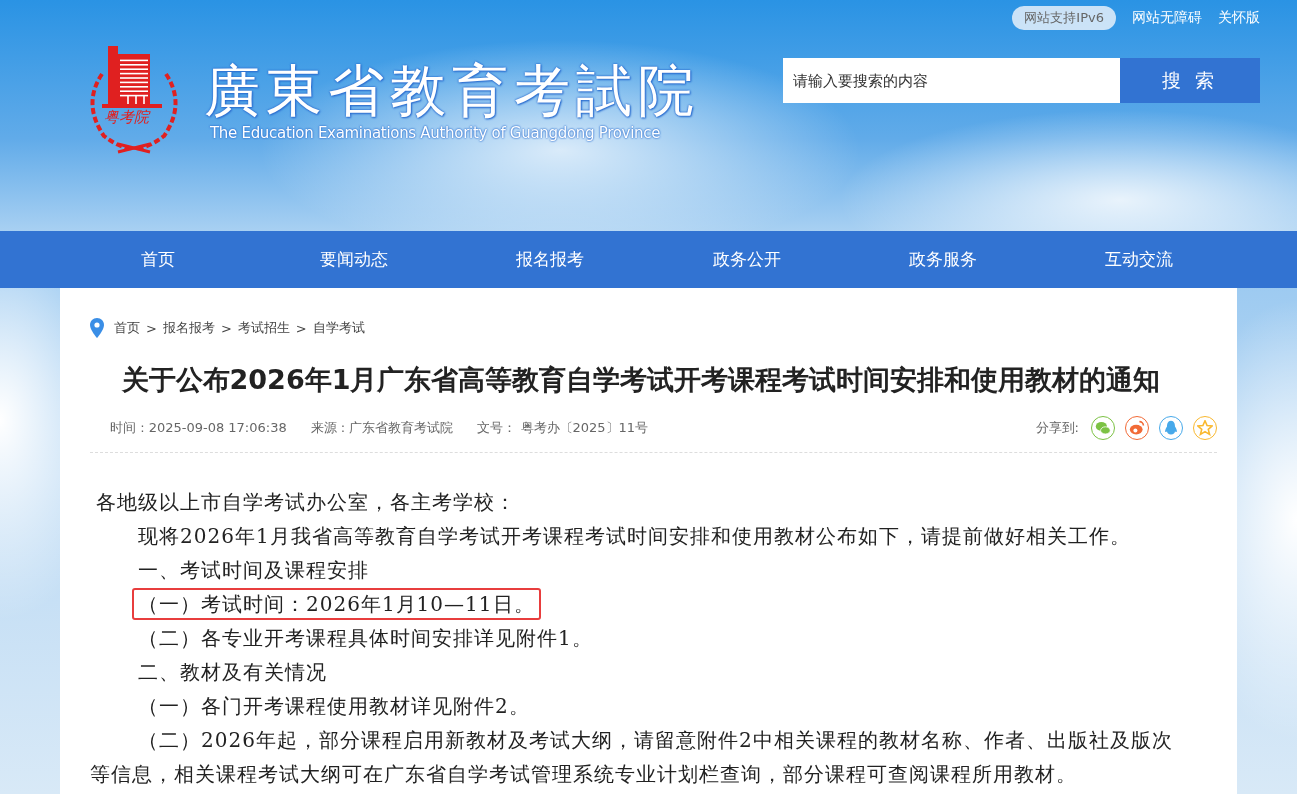 The width and height of the screenshot is (1297, 794). Describe the element at coordinates (126, 117) in the screenshot. I see `emblem-text: 粤考院` at that location.